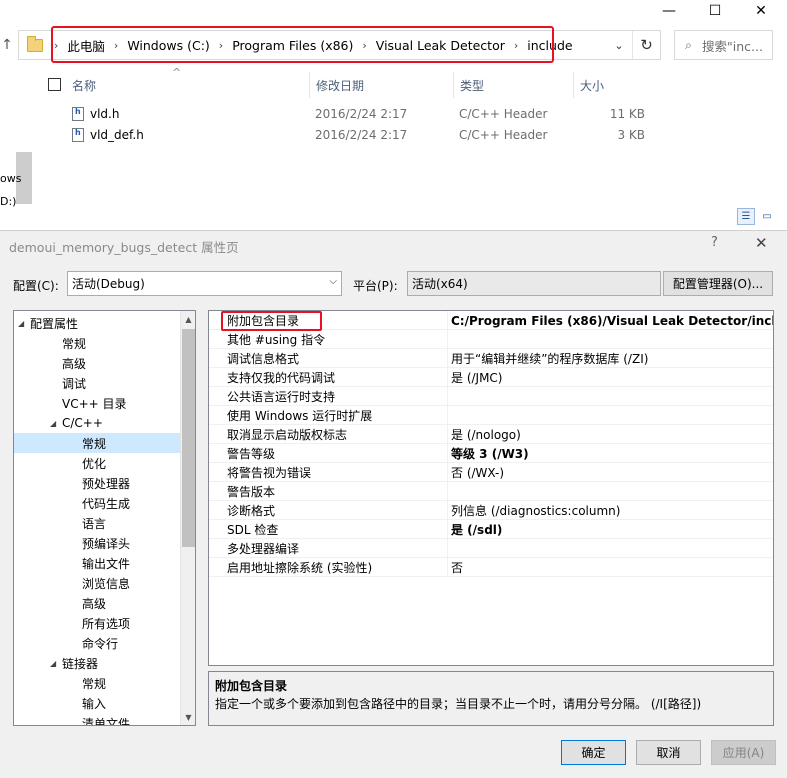 The height and width of the screenshot is (778, 787). Describe the element at coordinates (370, 114) in the screenshot. I see `file-row-vld-h: vld.h 2016/2/24 2:17 C/C++ Header 11 KB` at that location.